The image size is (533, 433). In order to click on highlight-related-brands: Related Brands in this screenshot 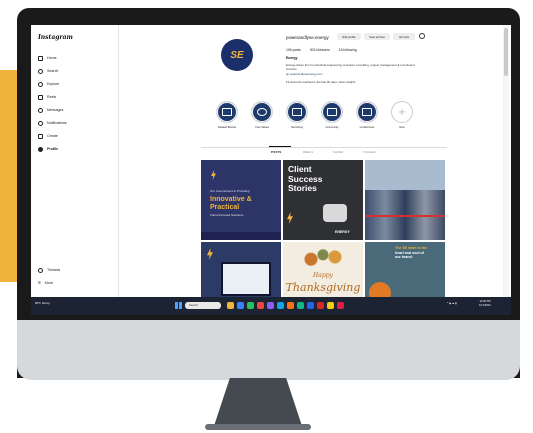, I will do `click(227, 115)`.